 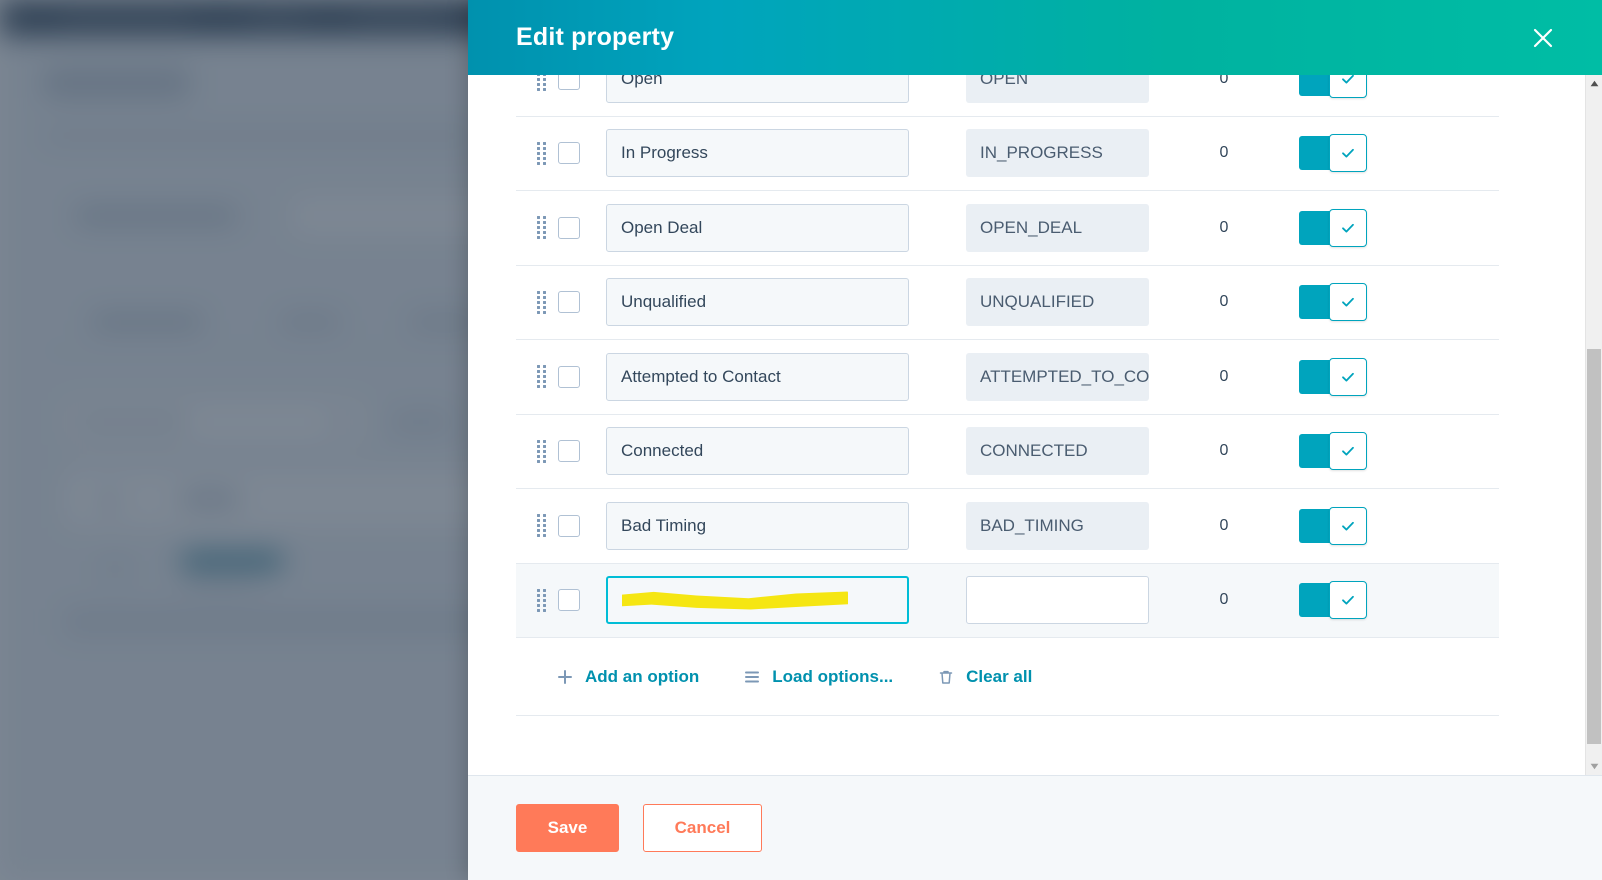 I want to click on clear-all-label: Clear all, so click(x=999, y=676).